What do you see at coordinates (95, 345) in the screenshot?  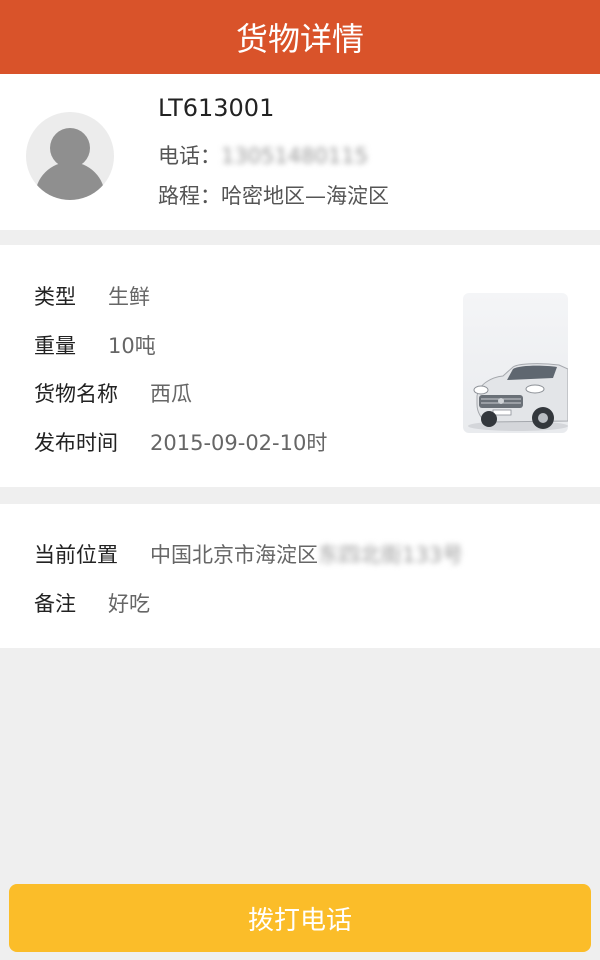 I see `cargo-weight-row: 重量 10吨` at bounding box center [95, 345].